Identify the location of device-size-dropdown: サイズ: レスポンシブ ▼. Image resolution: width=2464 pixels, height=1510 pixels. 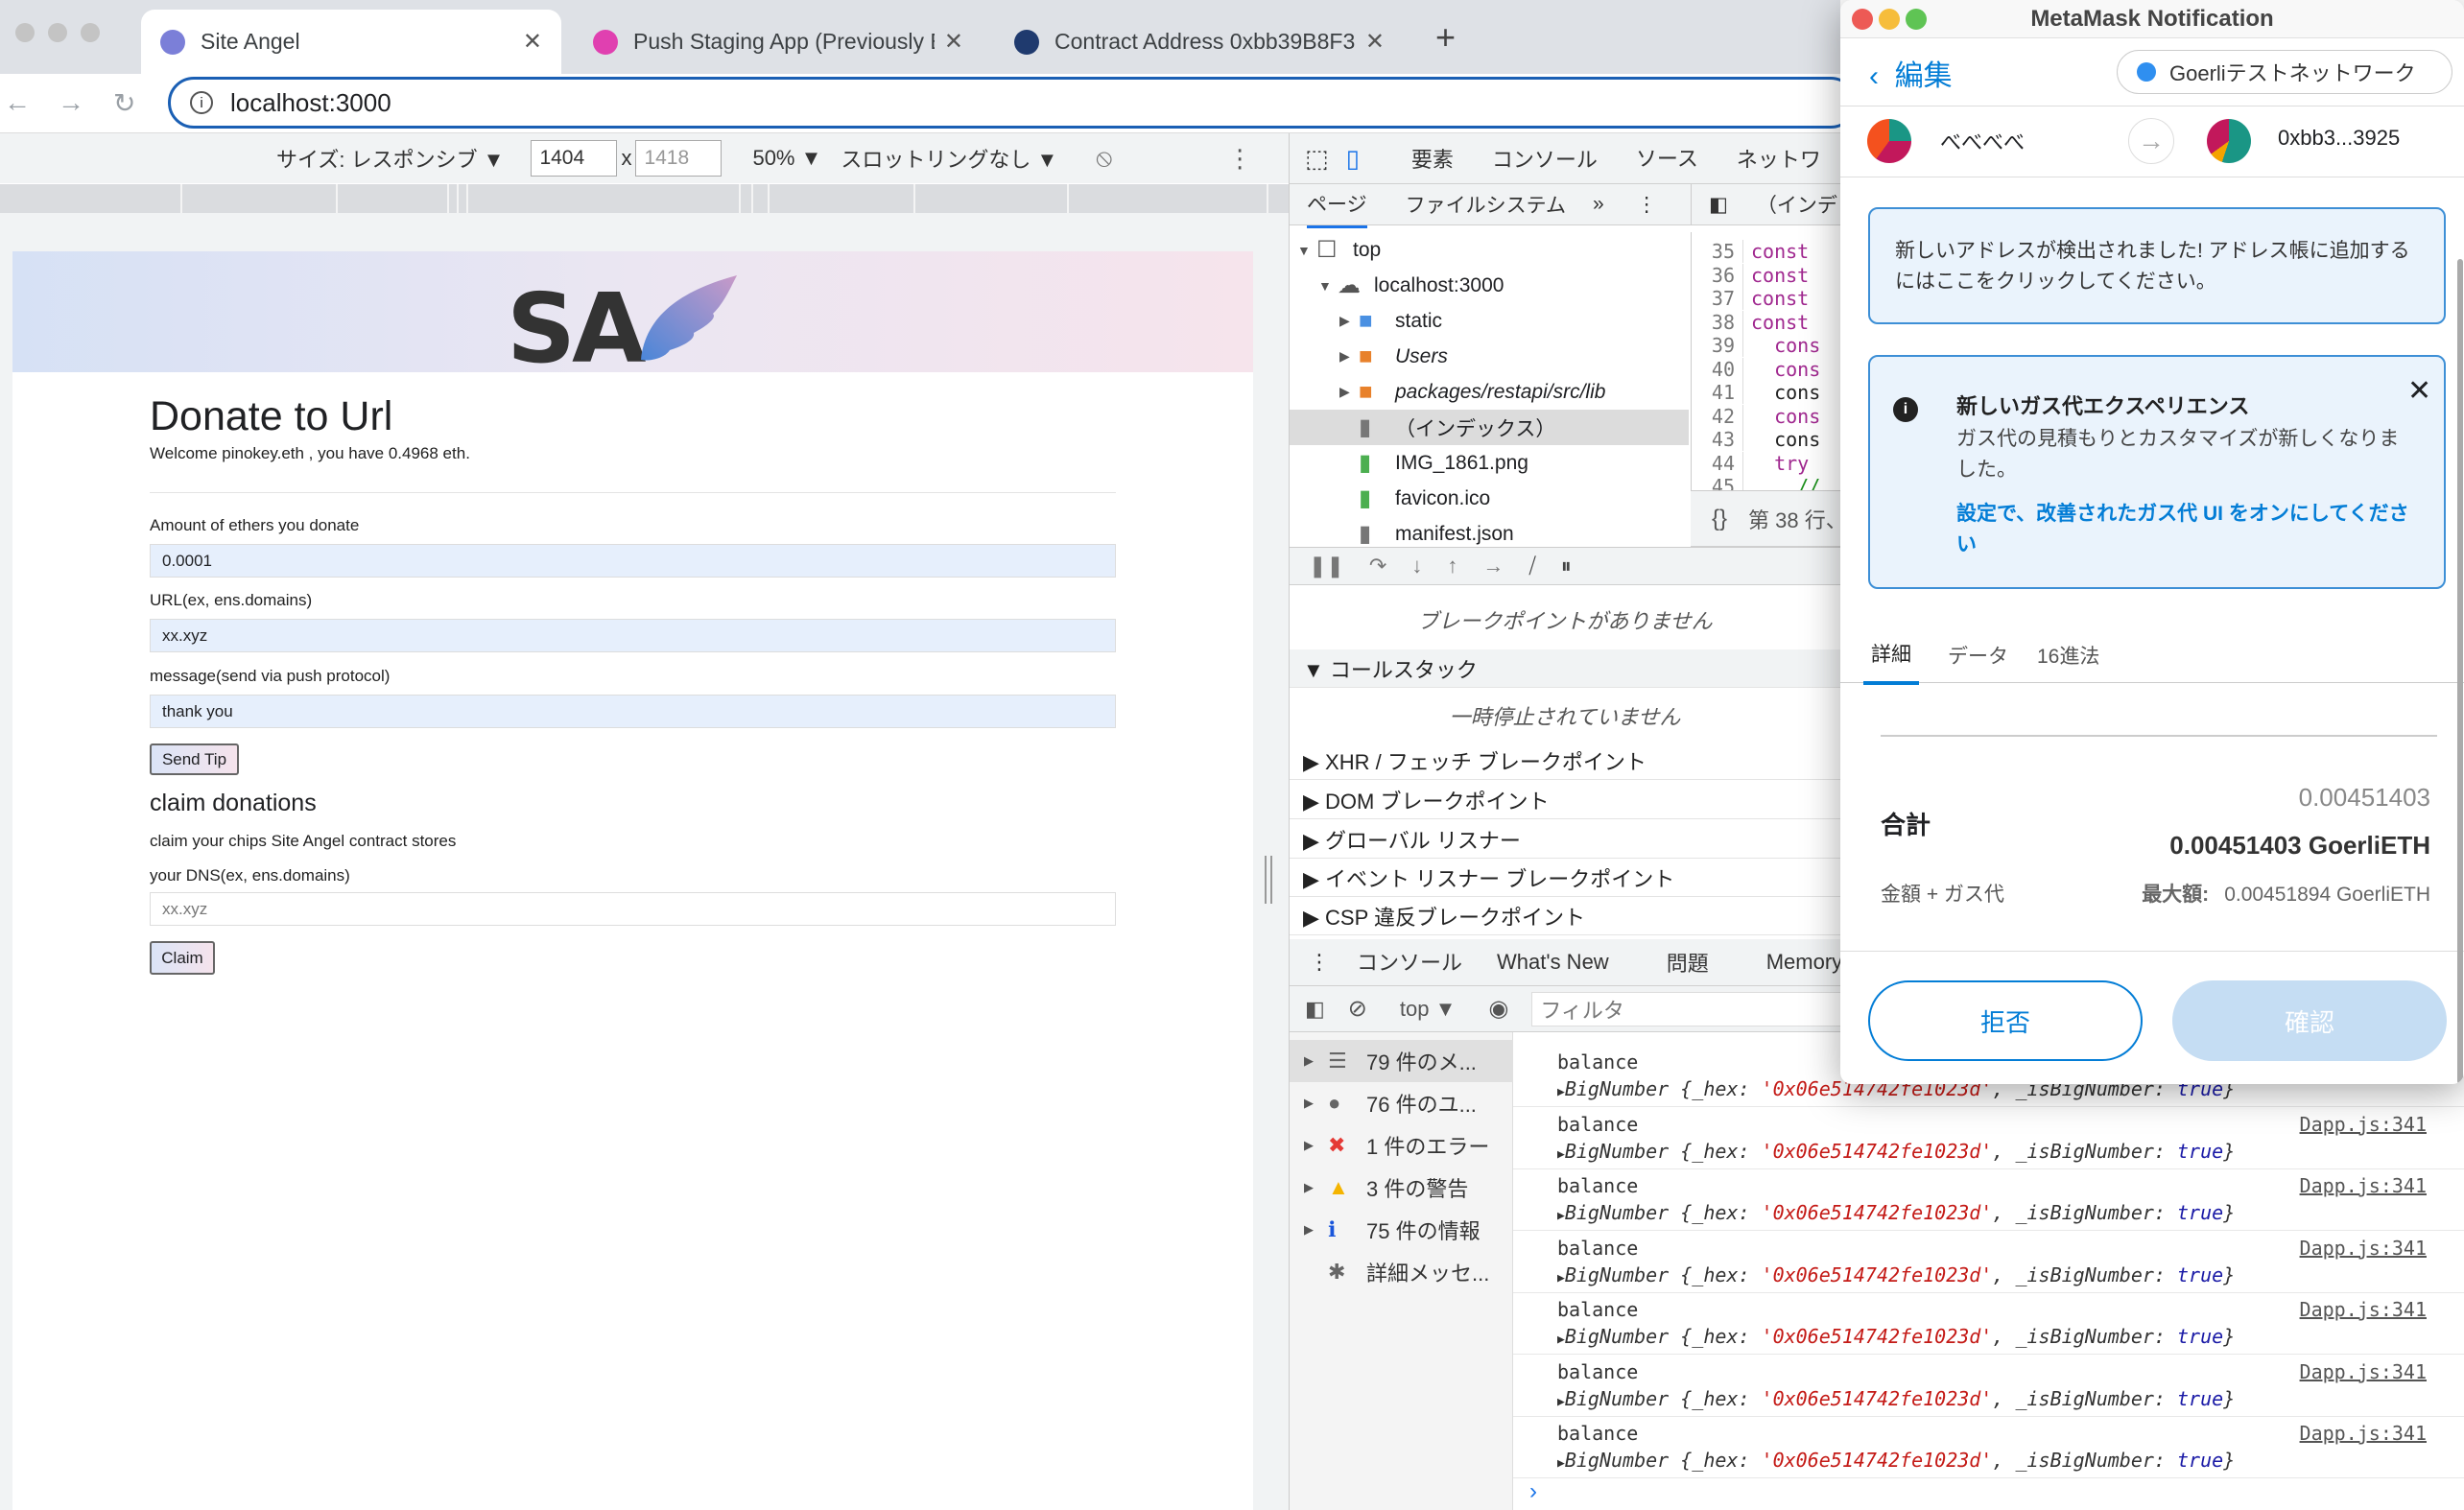
(390, 159).